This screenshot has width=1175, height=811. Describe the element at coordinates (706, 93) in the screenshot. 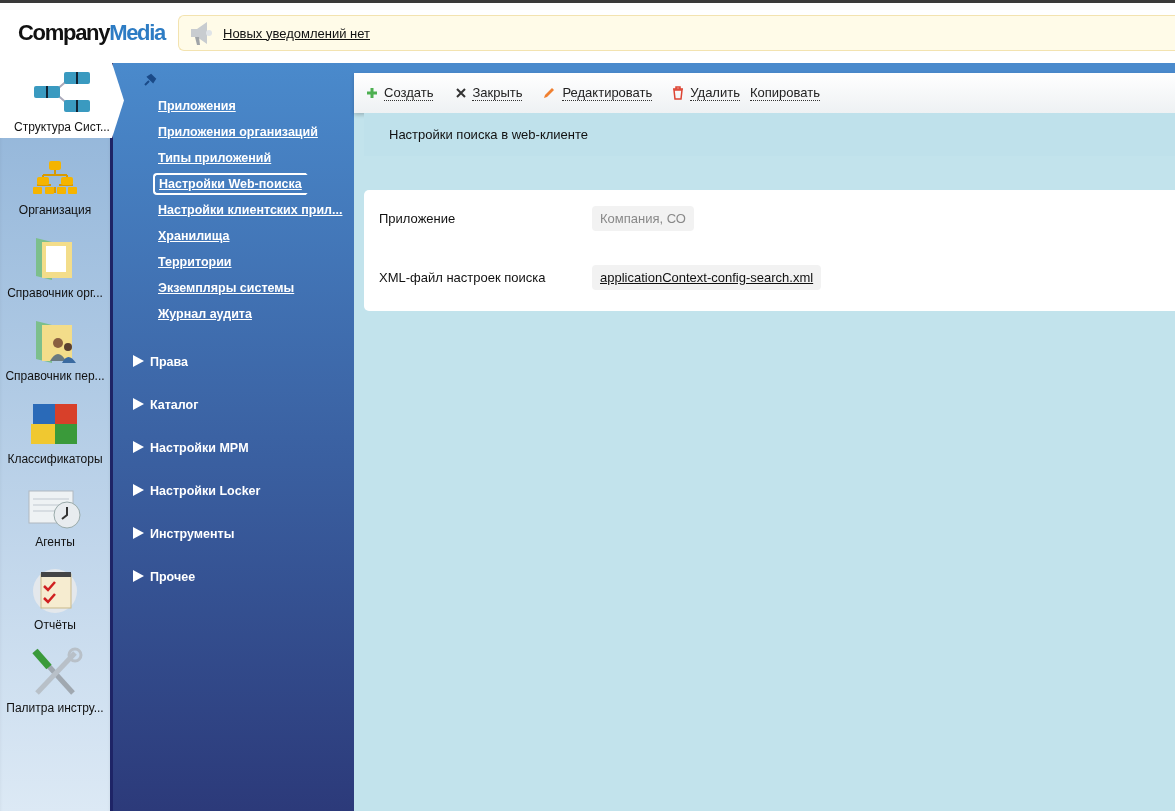

I see `toolbar-button: Удалить` at that location.